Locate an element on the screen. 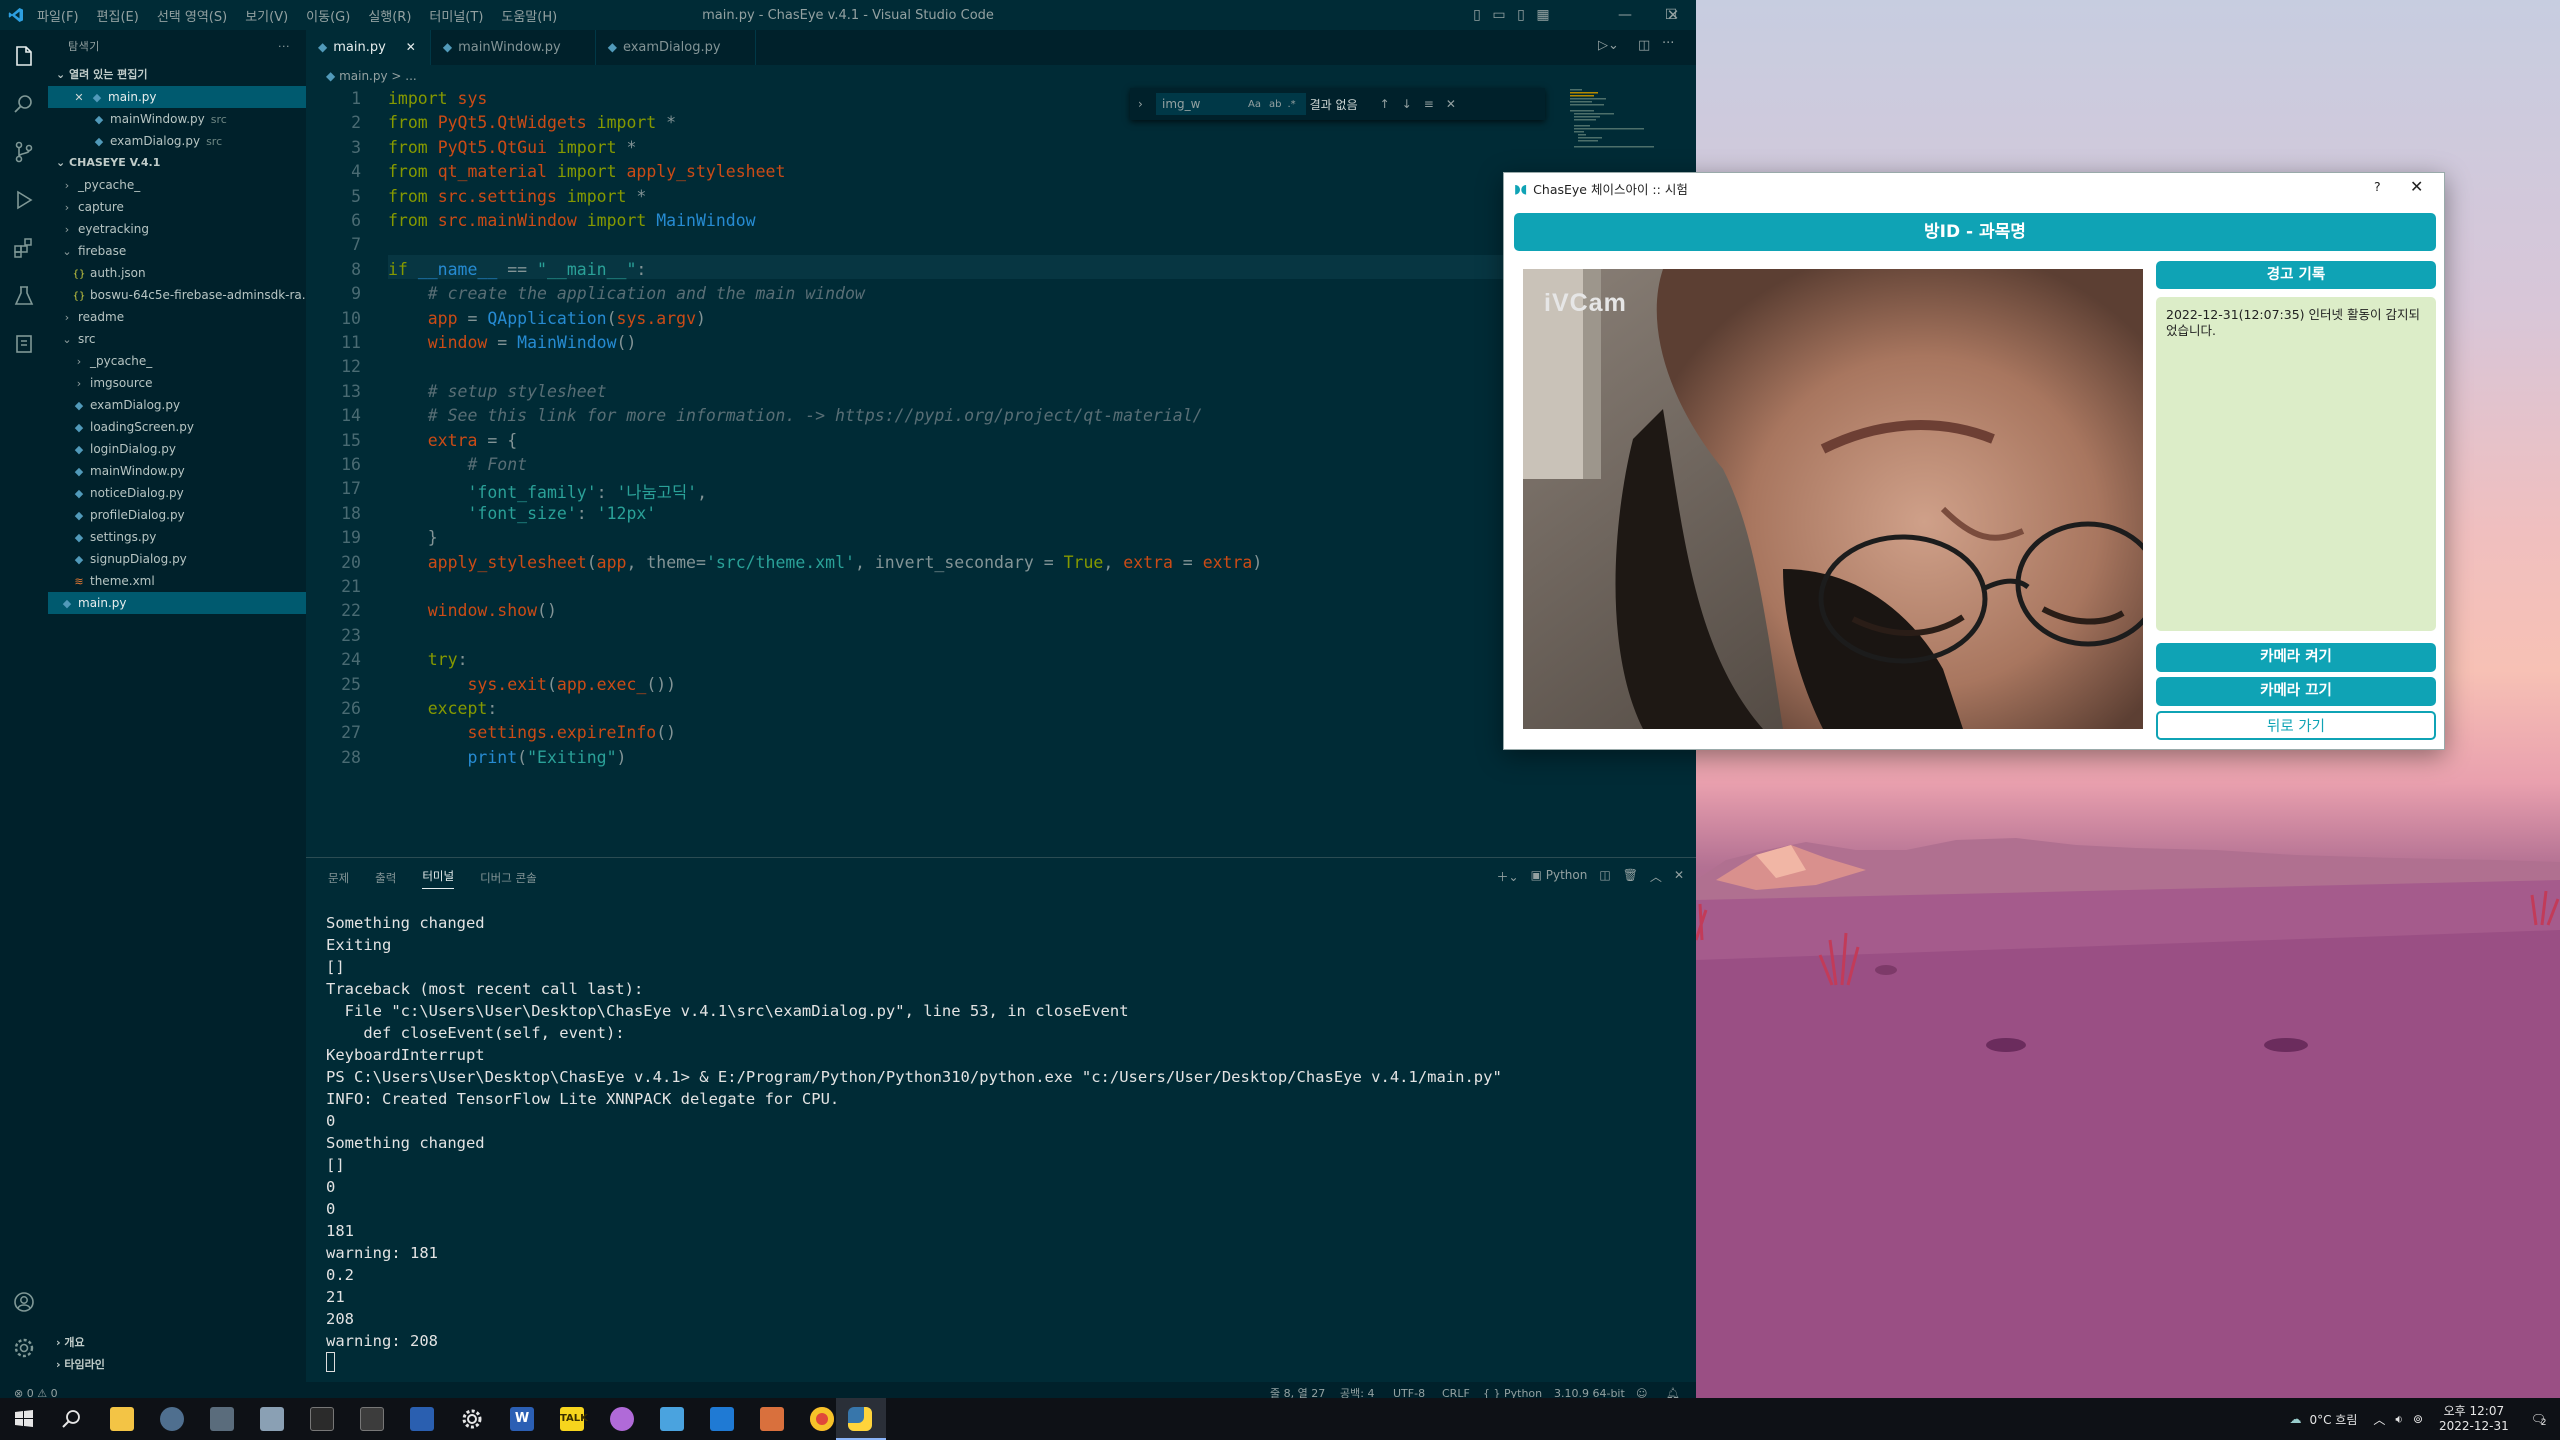 The image size is (2560, 1440). menu-item-6: 터미널(T) is located at coordinates (456, 15).